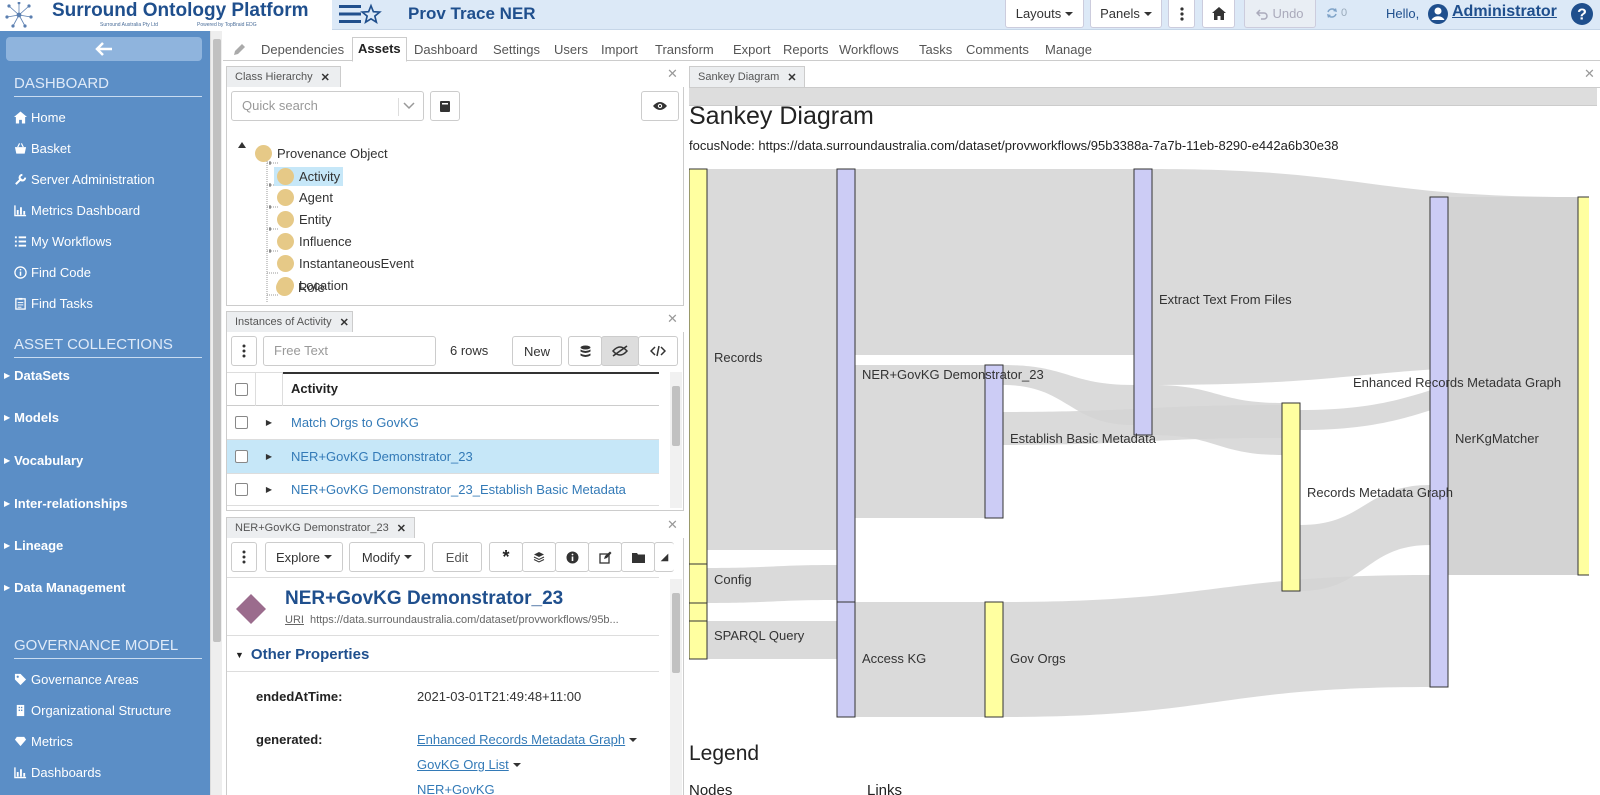 This screenshot has height=795, width=1600. Describe the element at coordinates (1126, 14) in the screenshot. I see `panels-button: Panels` at that location.